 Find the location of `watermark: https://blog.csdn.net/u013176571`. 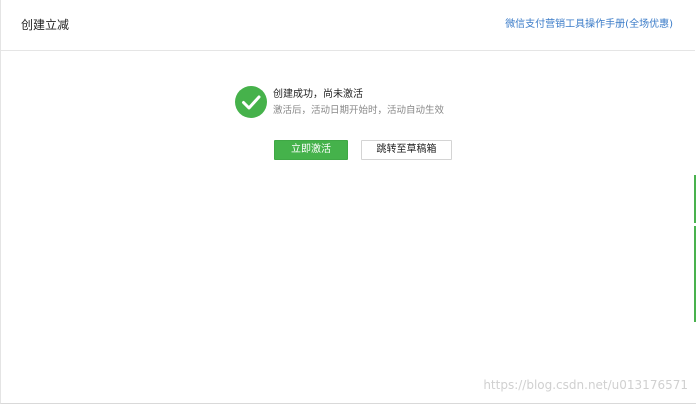

watermark: https://blog.csdn.net/u013176571 is located at coordinates (585, 385).